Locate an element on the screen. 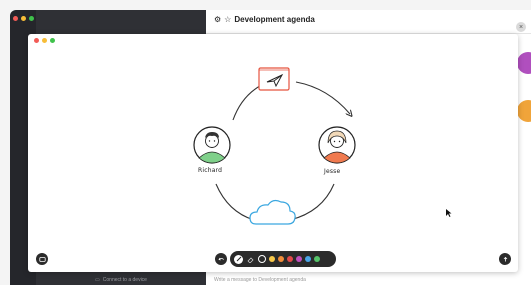 The width and height of the screenshot is (531, 285). share-button is located at coordinates (505, 259).